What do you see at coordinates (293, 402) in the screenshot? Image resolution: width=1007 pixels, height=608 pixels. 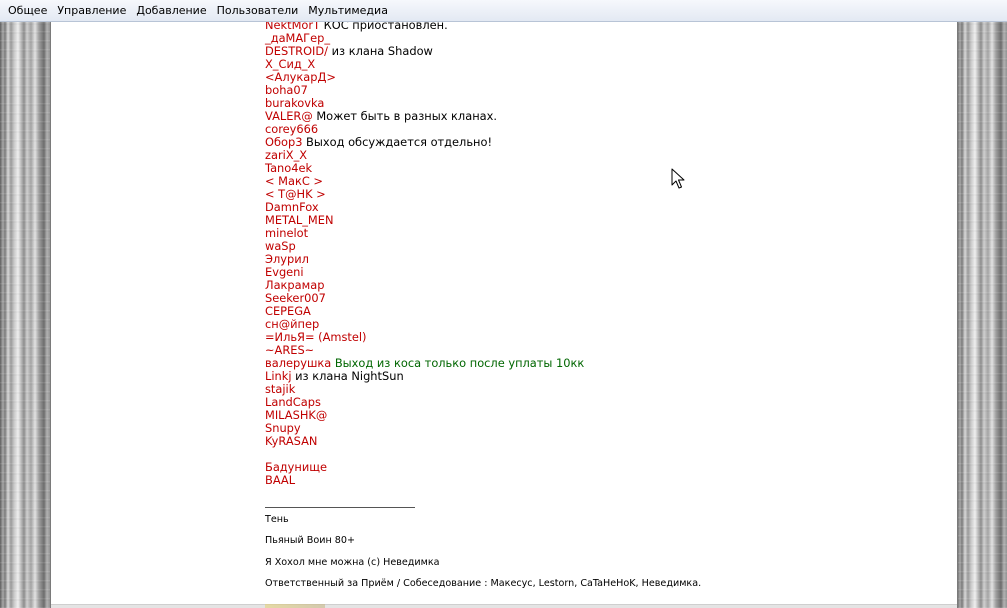 I see `member-nick: LandCaps` at bounding box center [293, 402].